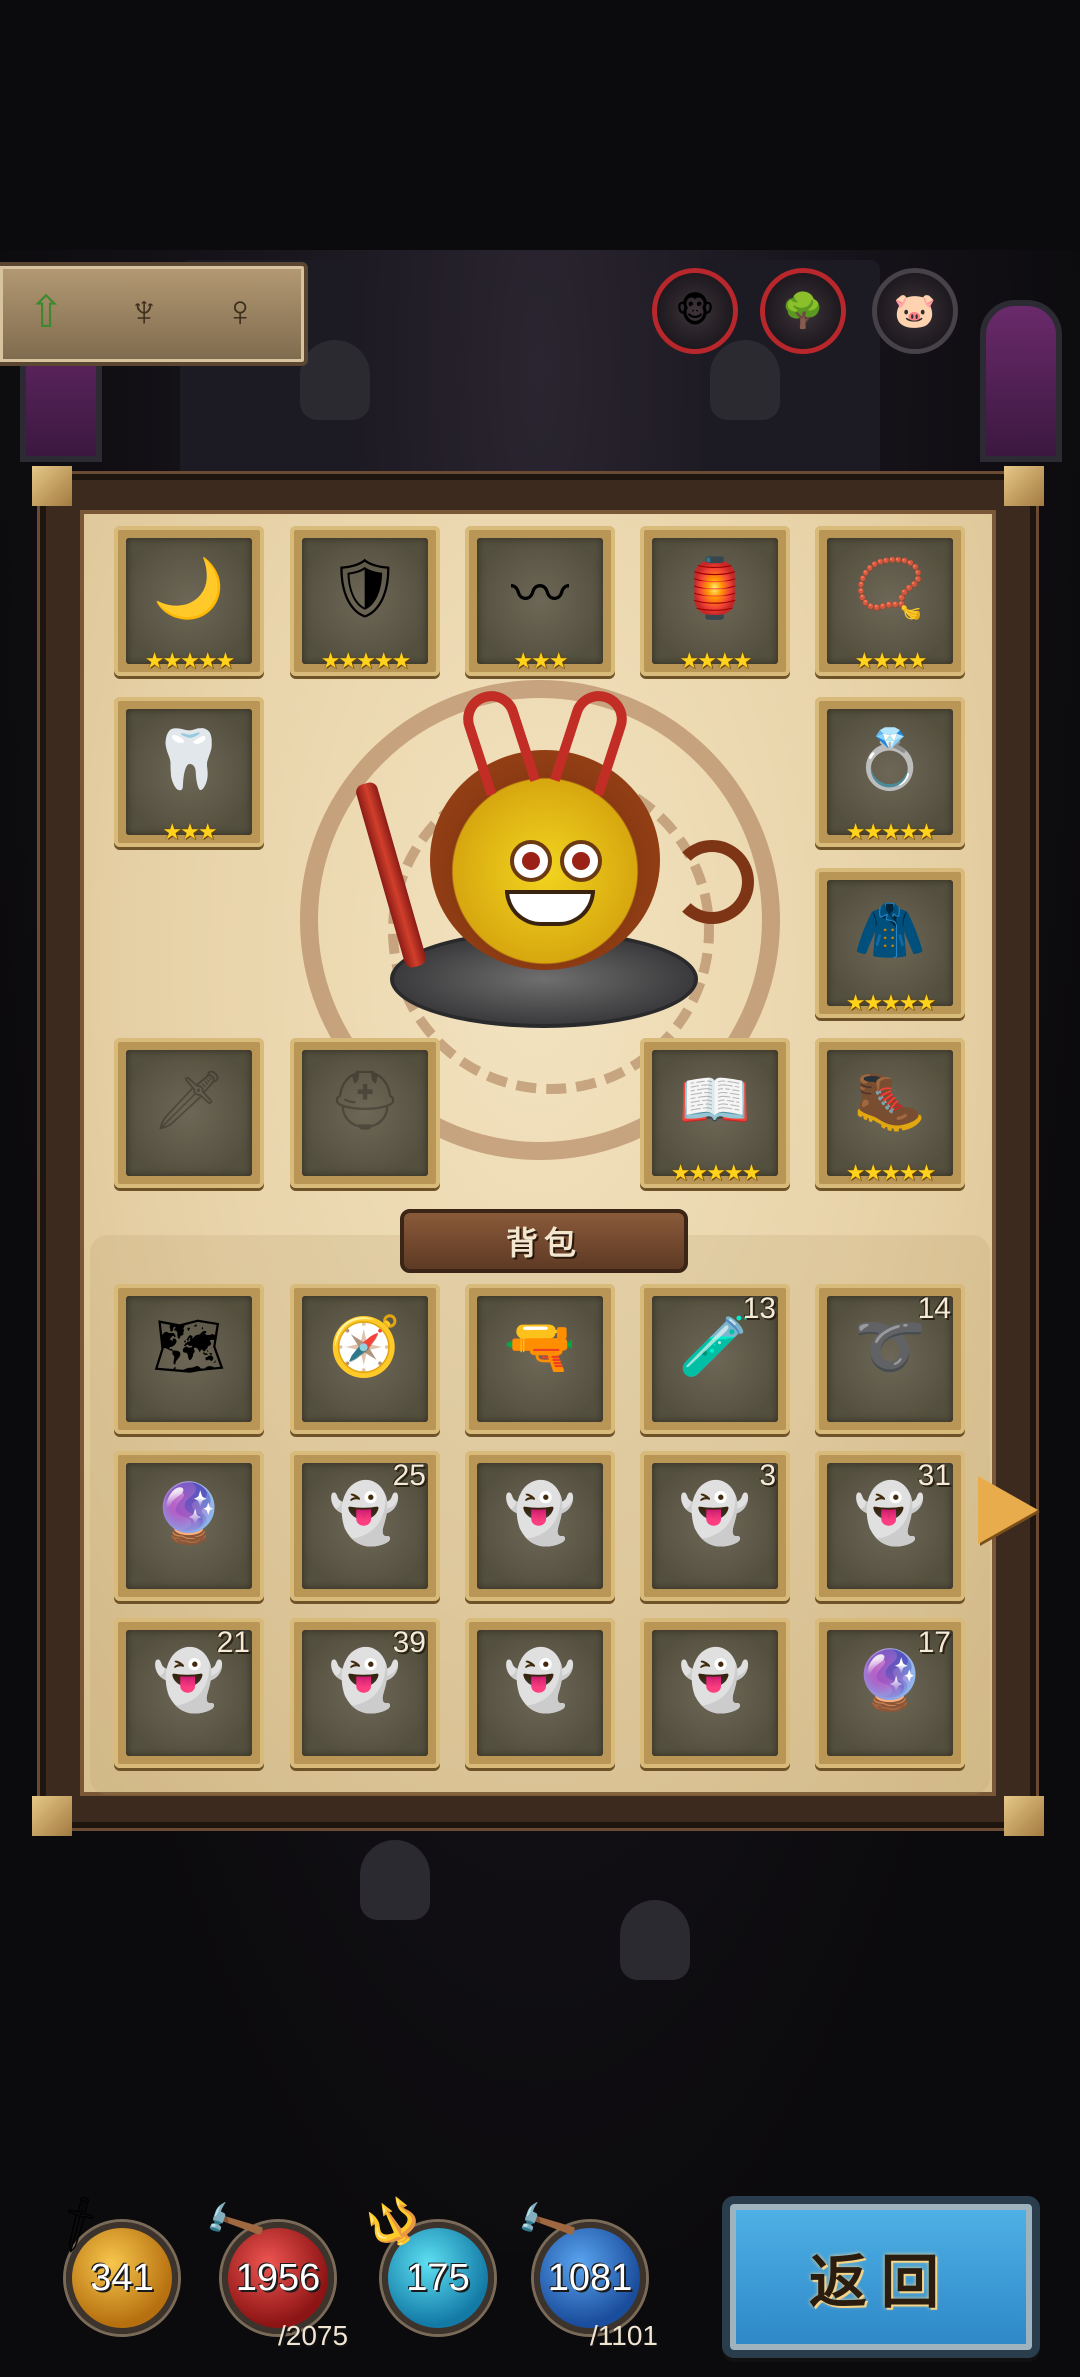  I want to click on item-count: 3, so click(767, 1475).